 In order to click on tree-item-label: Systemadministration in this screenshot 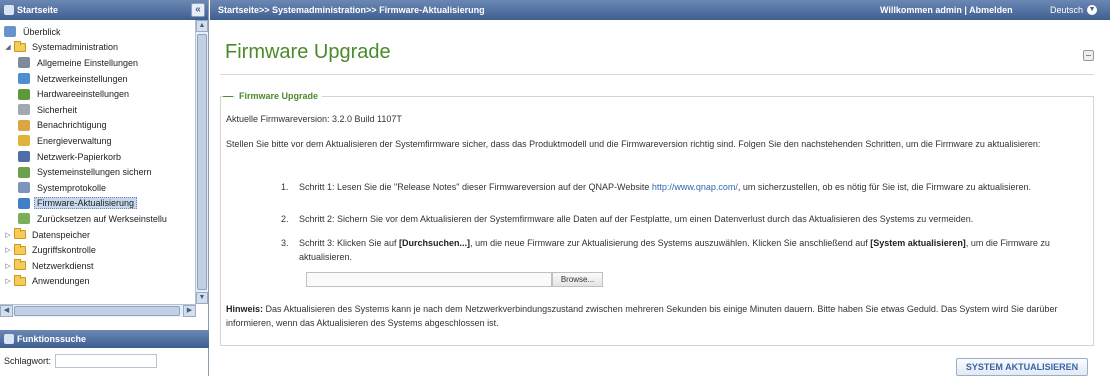, I will do `click(75, 47)`.